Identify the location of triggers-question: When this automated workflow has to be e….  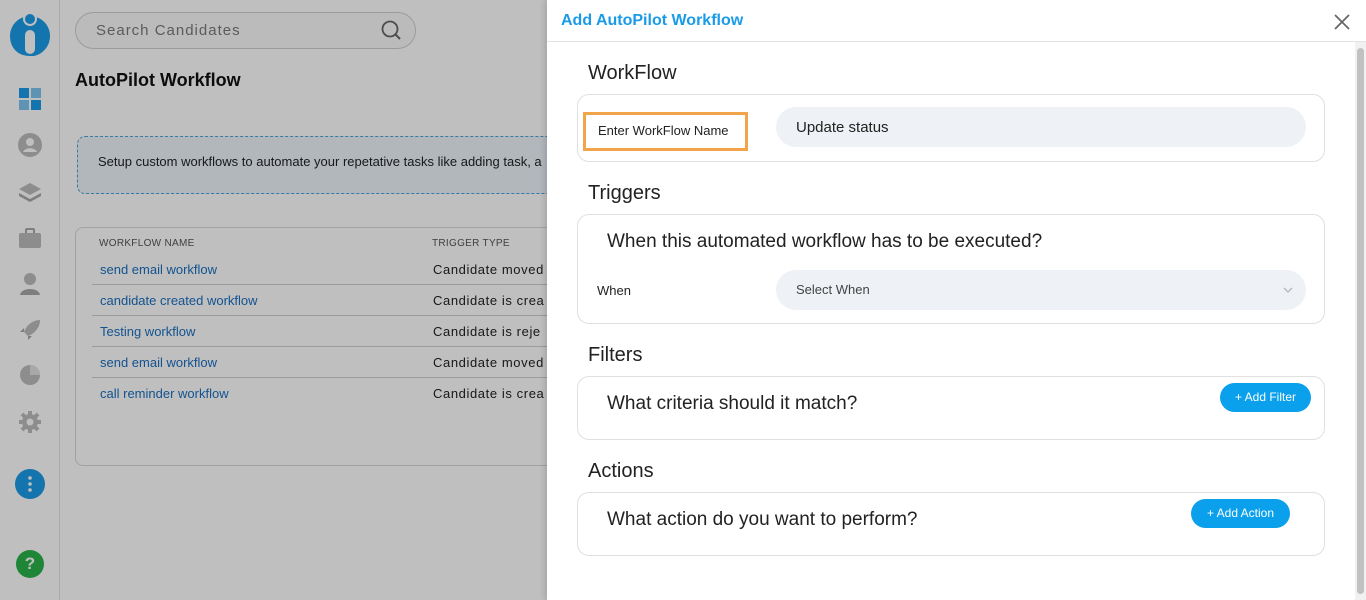
(825, 241).